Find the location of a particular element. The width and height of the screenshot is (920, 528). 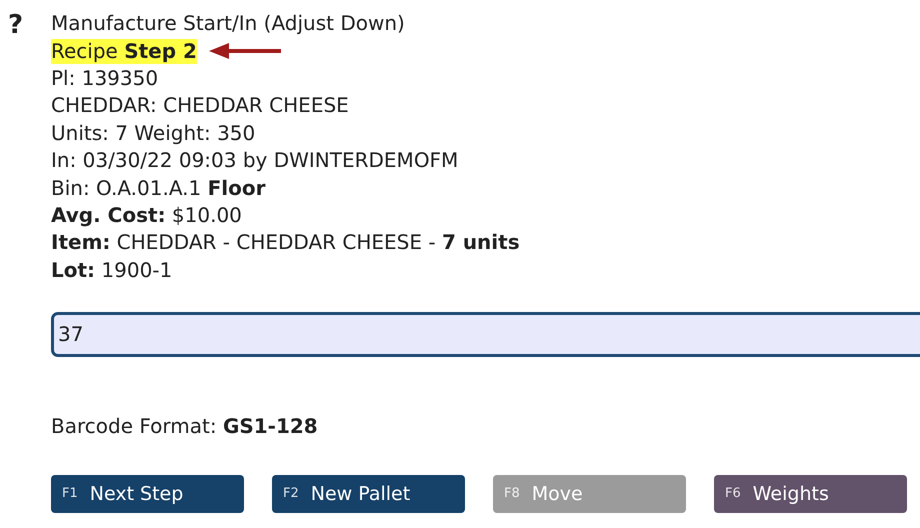

help-icon: ? is located at coordinates (17, 269).